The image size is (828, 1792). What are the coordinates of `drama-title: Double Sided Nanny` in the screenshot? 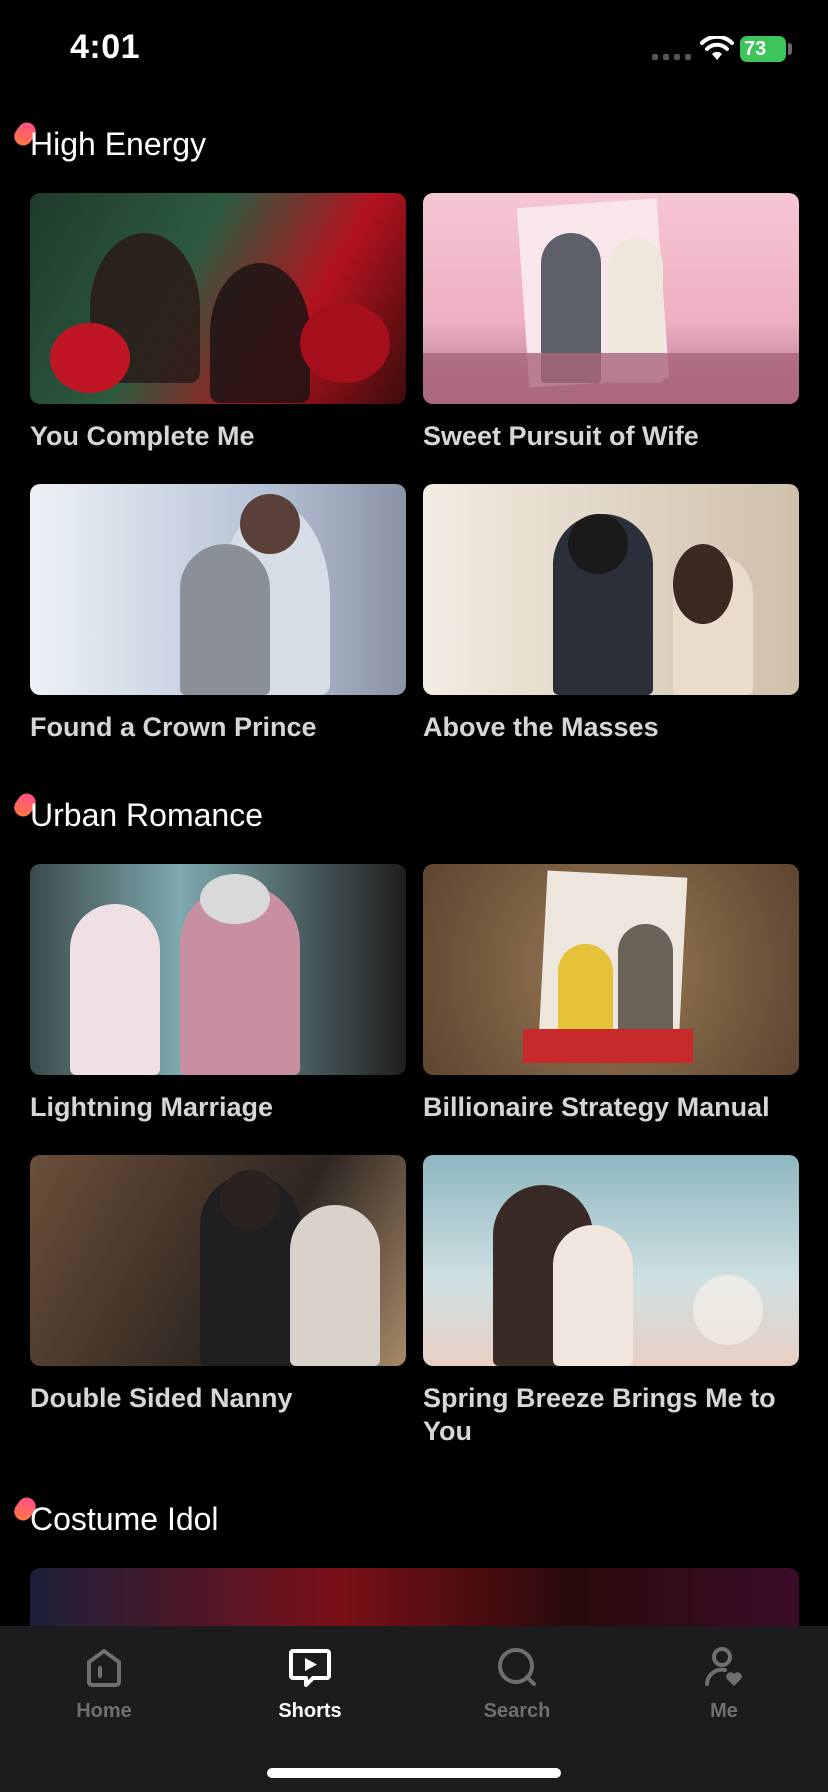 It's located at (161, 1398).